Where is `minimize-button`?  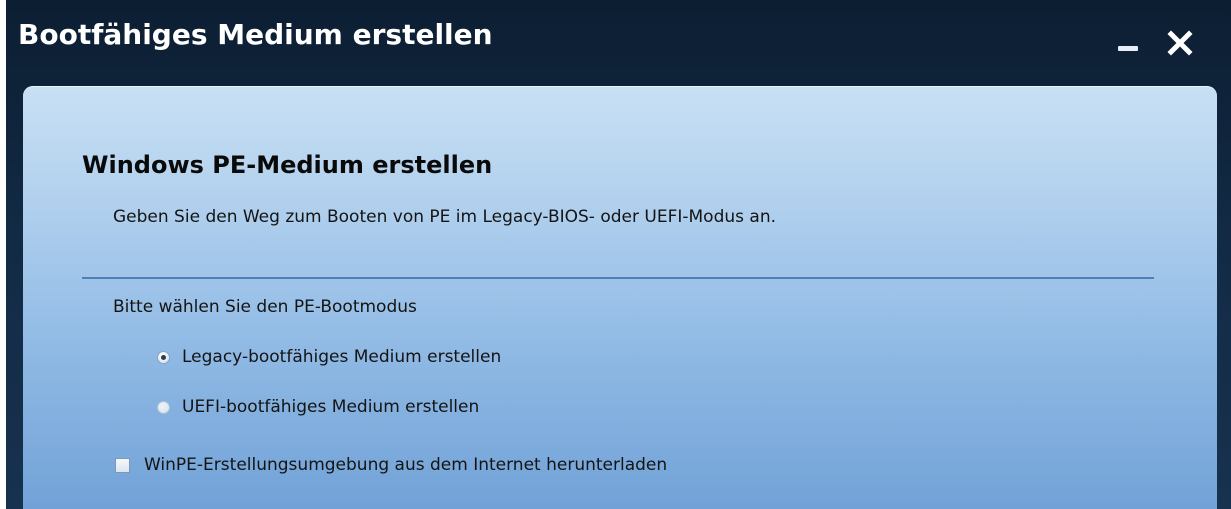
minimize-button is located at coordinates (1132, 42).